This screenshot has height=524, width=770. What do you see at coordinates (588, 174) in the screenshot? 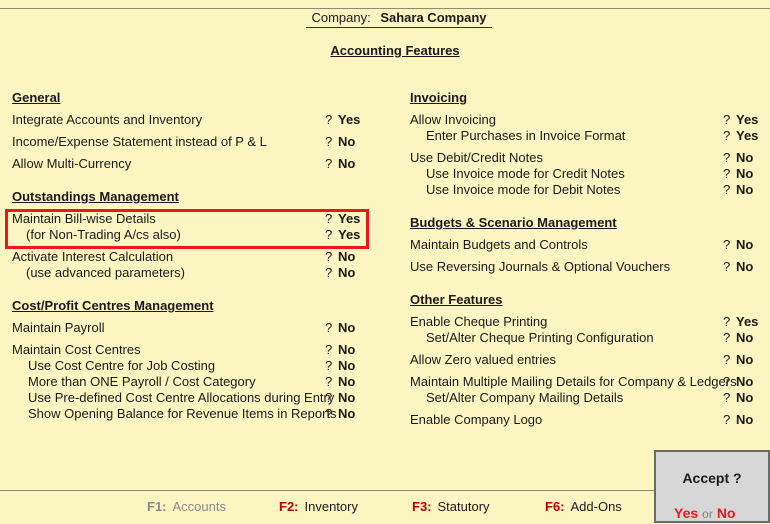
I see `field-invoice-mode-credit: Use Invoice mode for Credit Notes ? No` at bounding box center [588, 174].